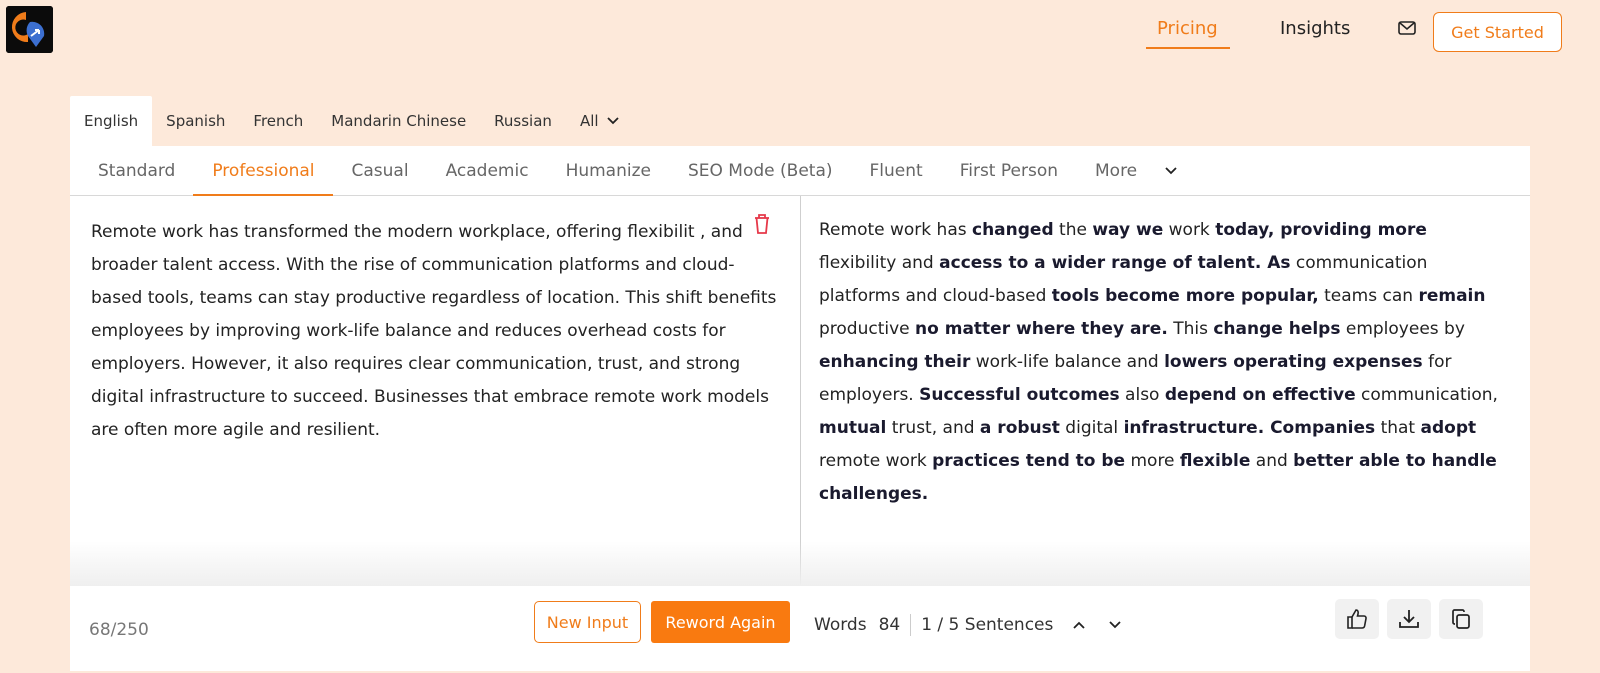  Describe the element at coordinates (263, 171) in the screenshot. I see `mode-tab-professional: Professional` at that location.